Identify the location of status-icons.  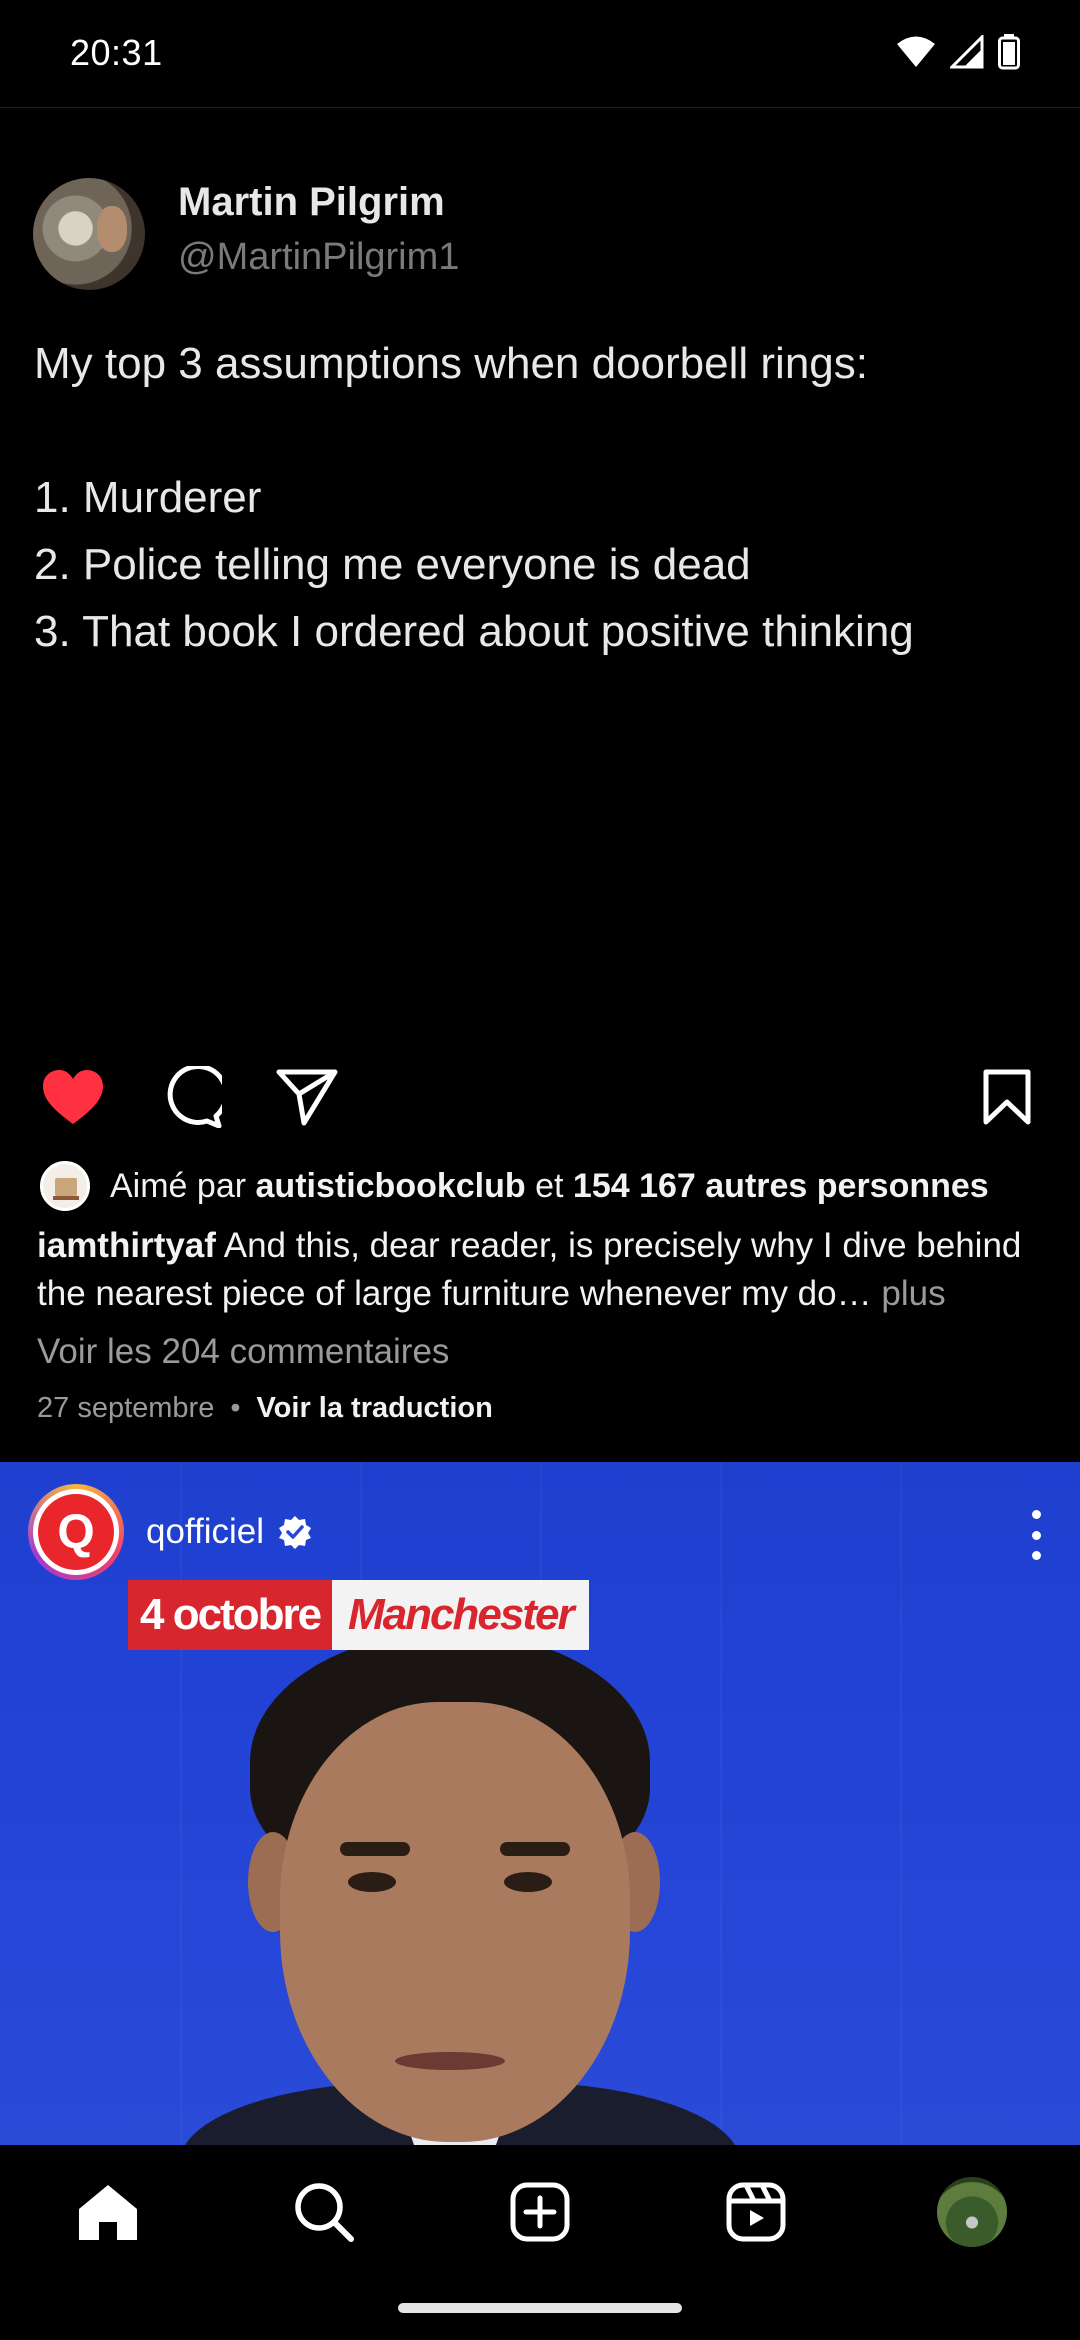
(958, 52).